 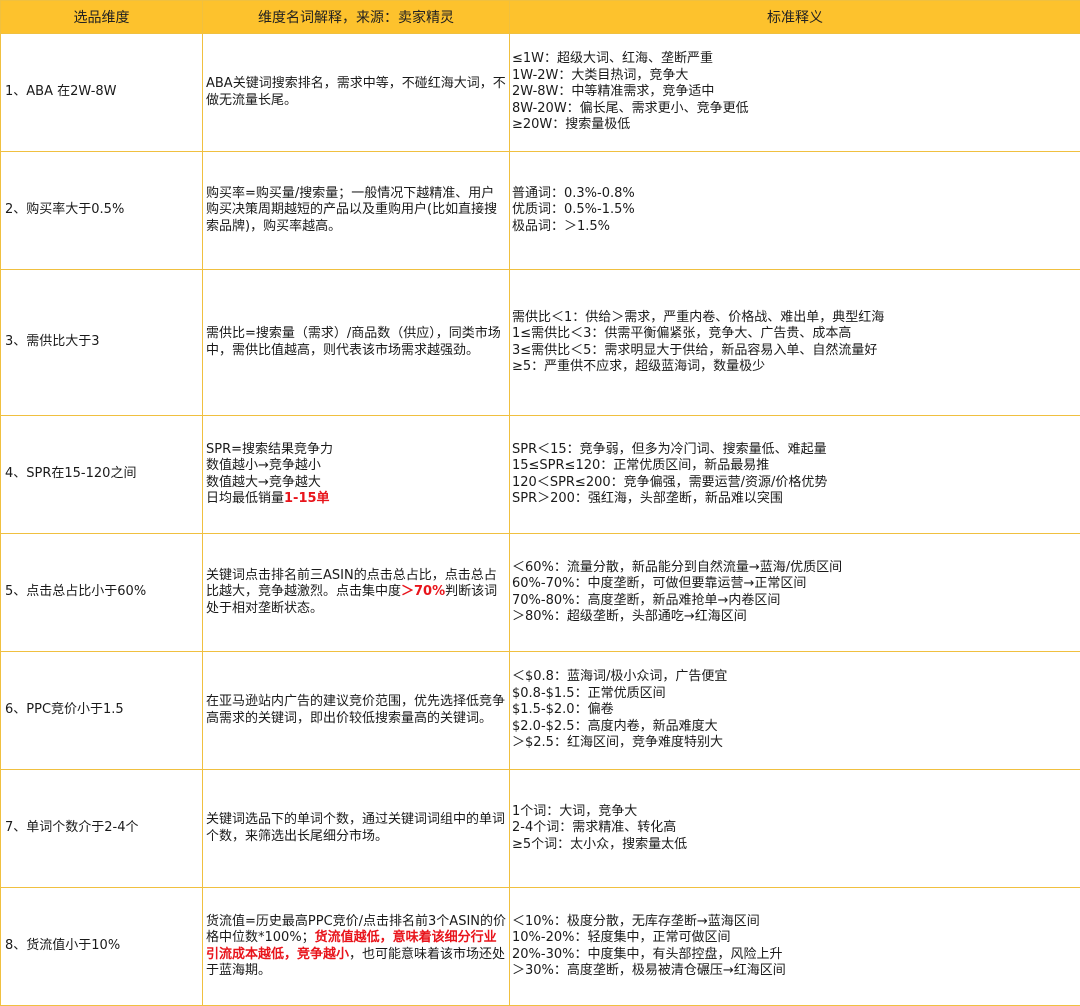 What do you see at coordinates (571, 125) in the screenshot?
I see `standard-line: ≥20W：搜索量极低` at bounding box center [571, 125].